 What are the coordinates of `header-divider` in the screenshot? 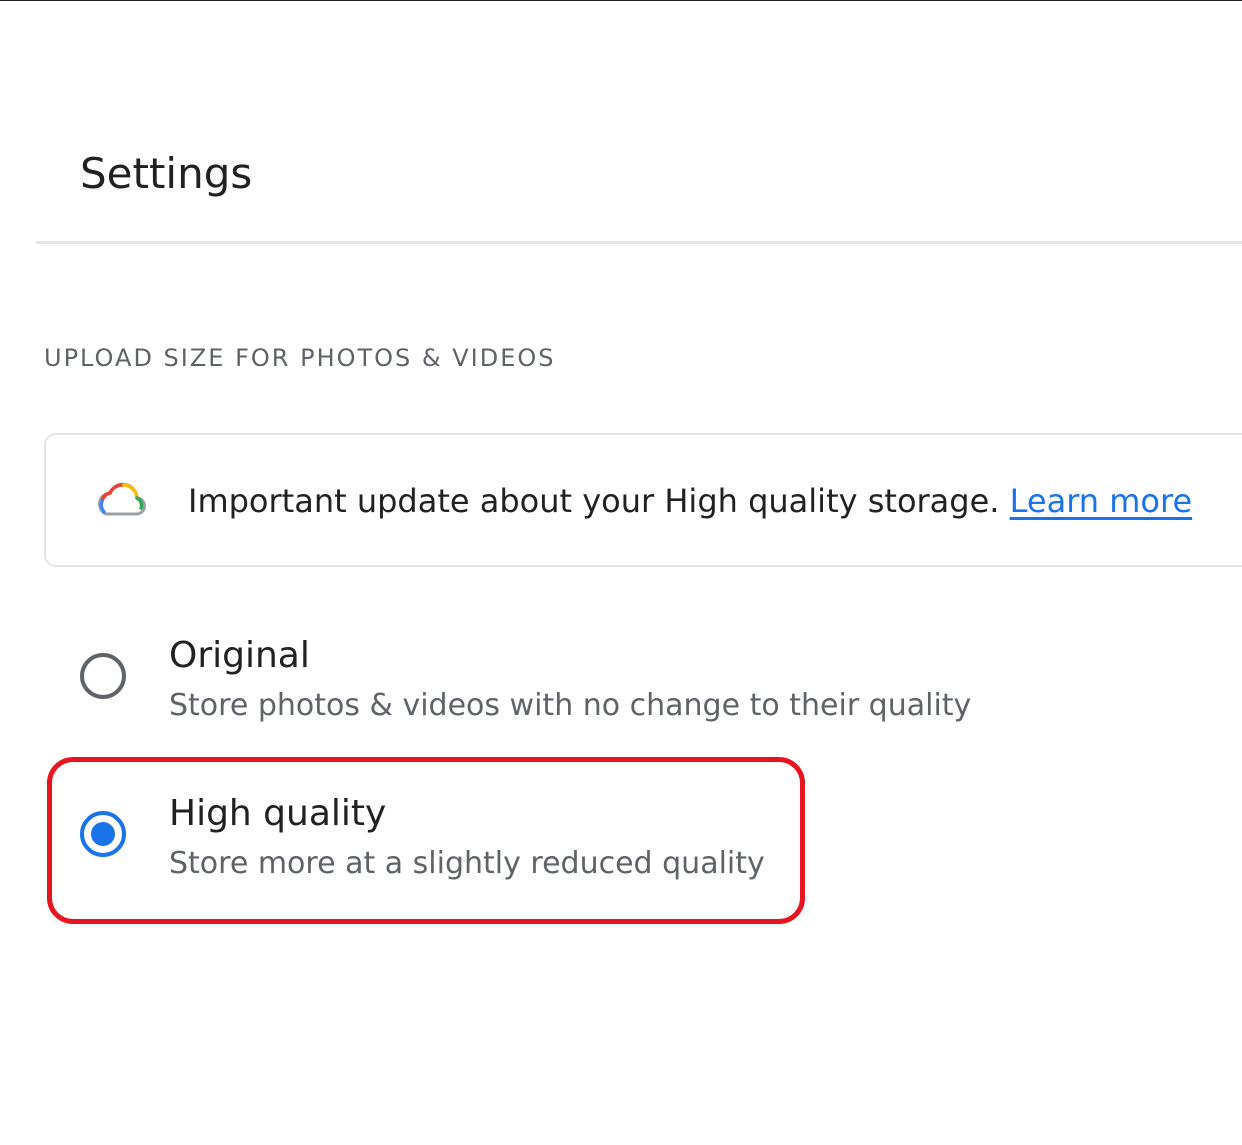 It's located at (639, 242).